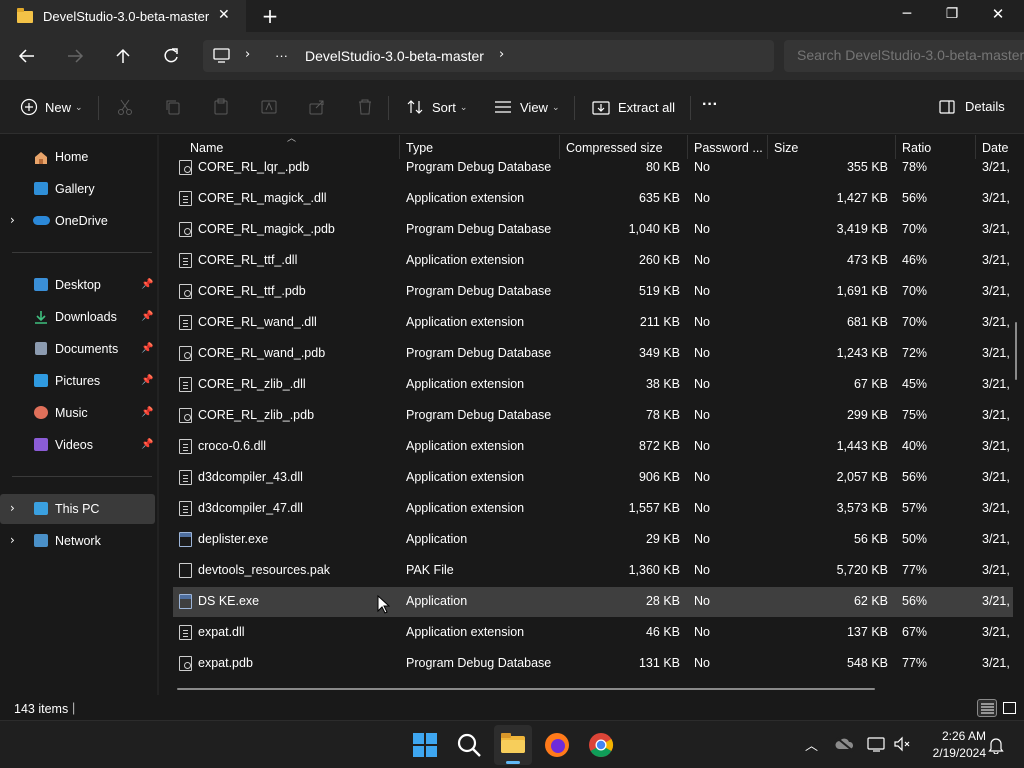 The height and width of the screenshot is (768, 1024). Describe the element at coordinates (877, 744) in the screenshot. I see `network-tray-icon` at that location.